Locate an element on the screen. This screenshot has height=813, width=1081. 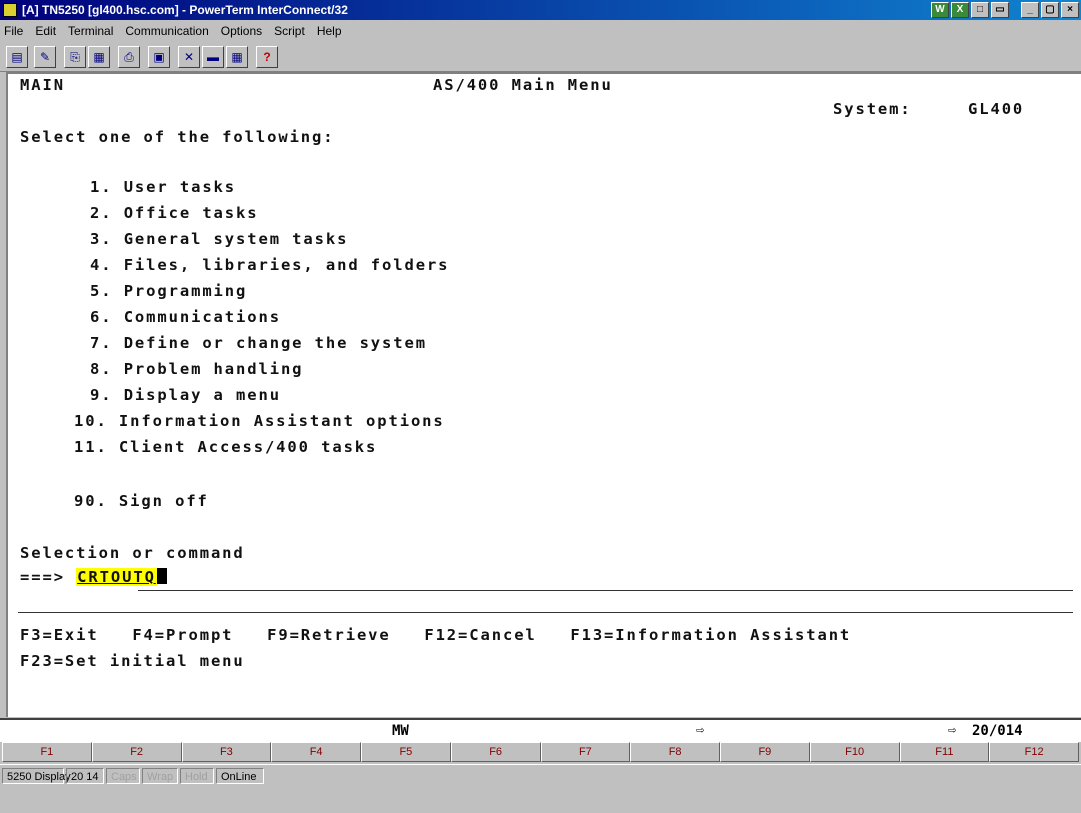
menu-communication: Communication is located at coordinates (166, 31).